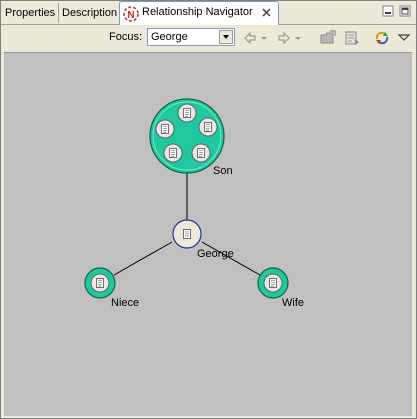 Image resolution: width=417 pixels, height=419 pixels. Describe the element at coordinates (352, 38) in the screenshot. I see `export-icon` at that location.